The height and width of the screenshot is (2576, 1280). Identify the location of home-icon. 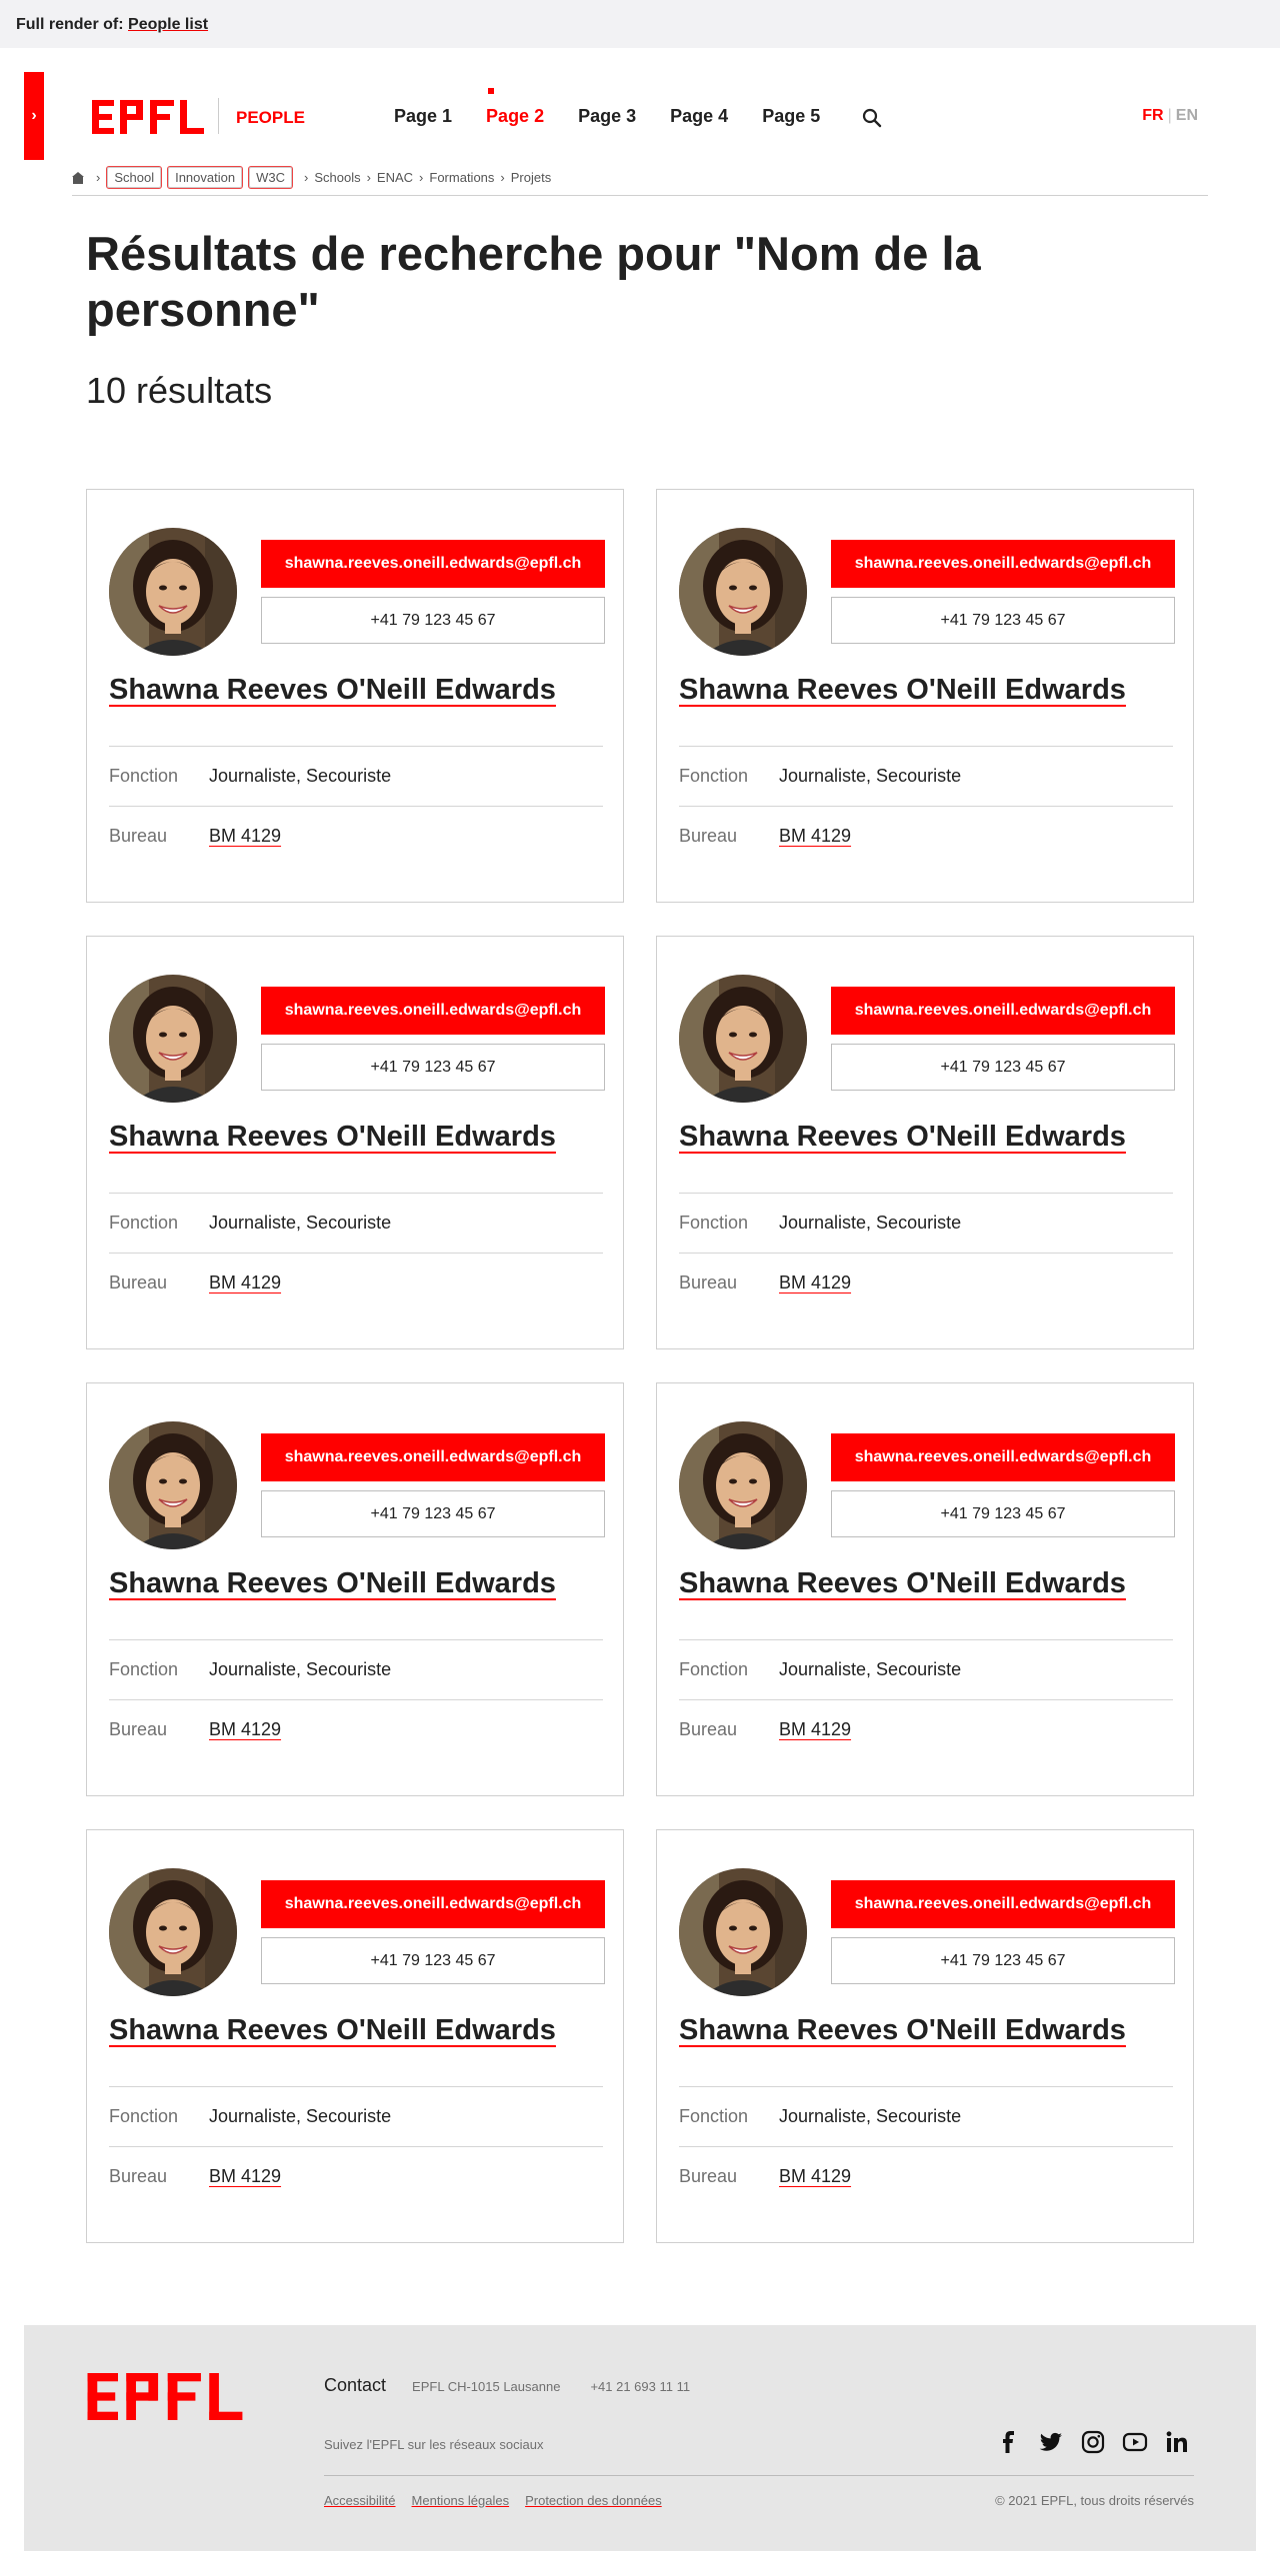
(78, 178).